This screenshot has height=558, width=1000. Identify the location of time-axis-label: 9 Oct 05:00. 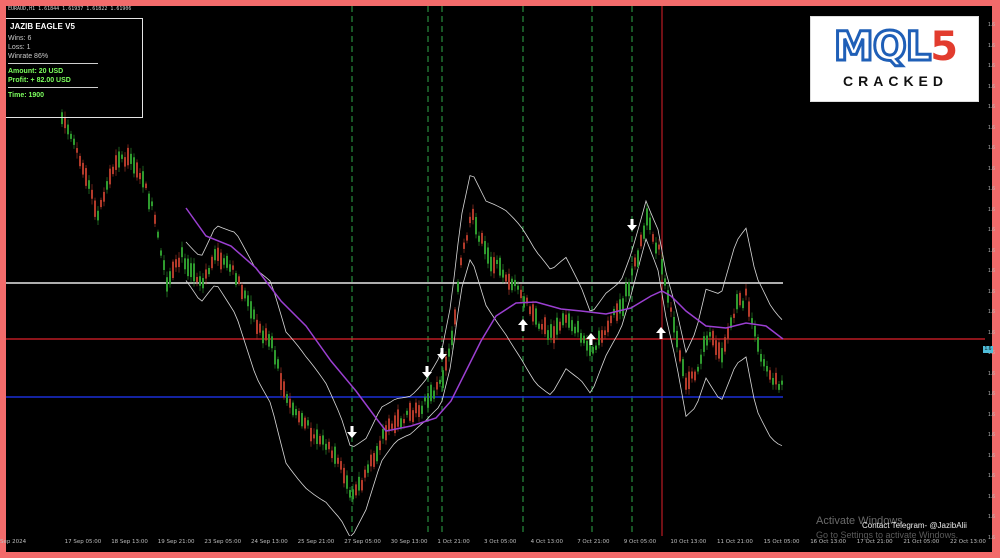
(640, 542).